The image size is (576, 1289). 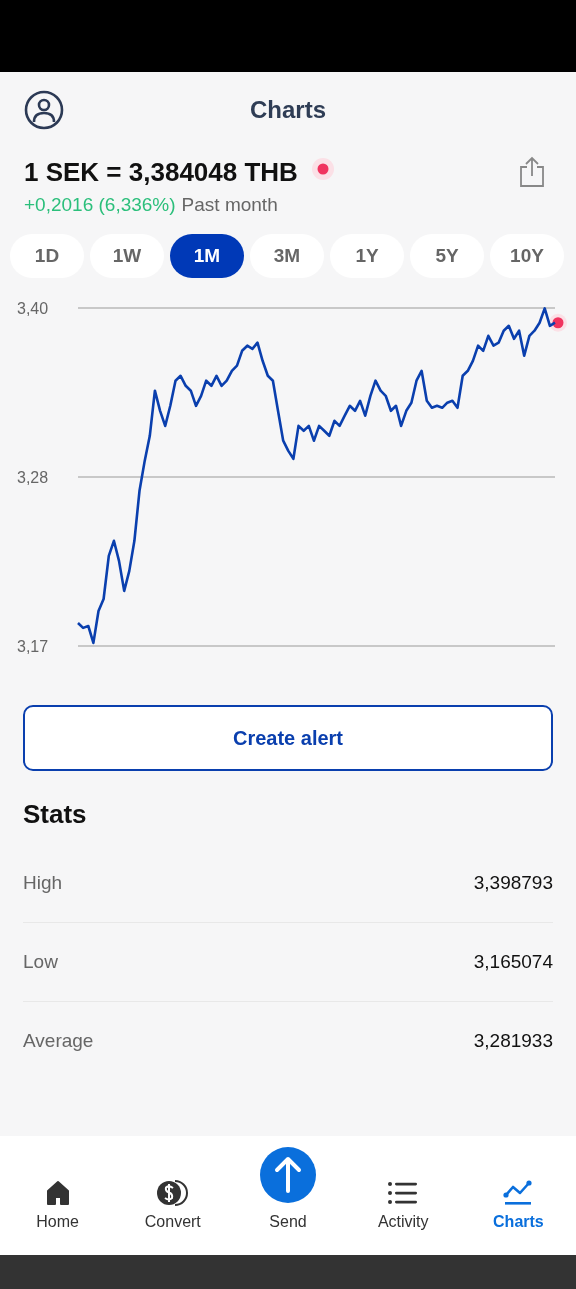 I want to click on period-tab: 1D, so click(x=47, y=256).